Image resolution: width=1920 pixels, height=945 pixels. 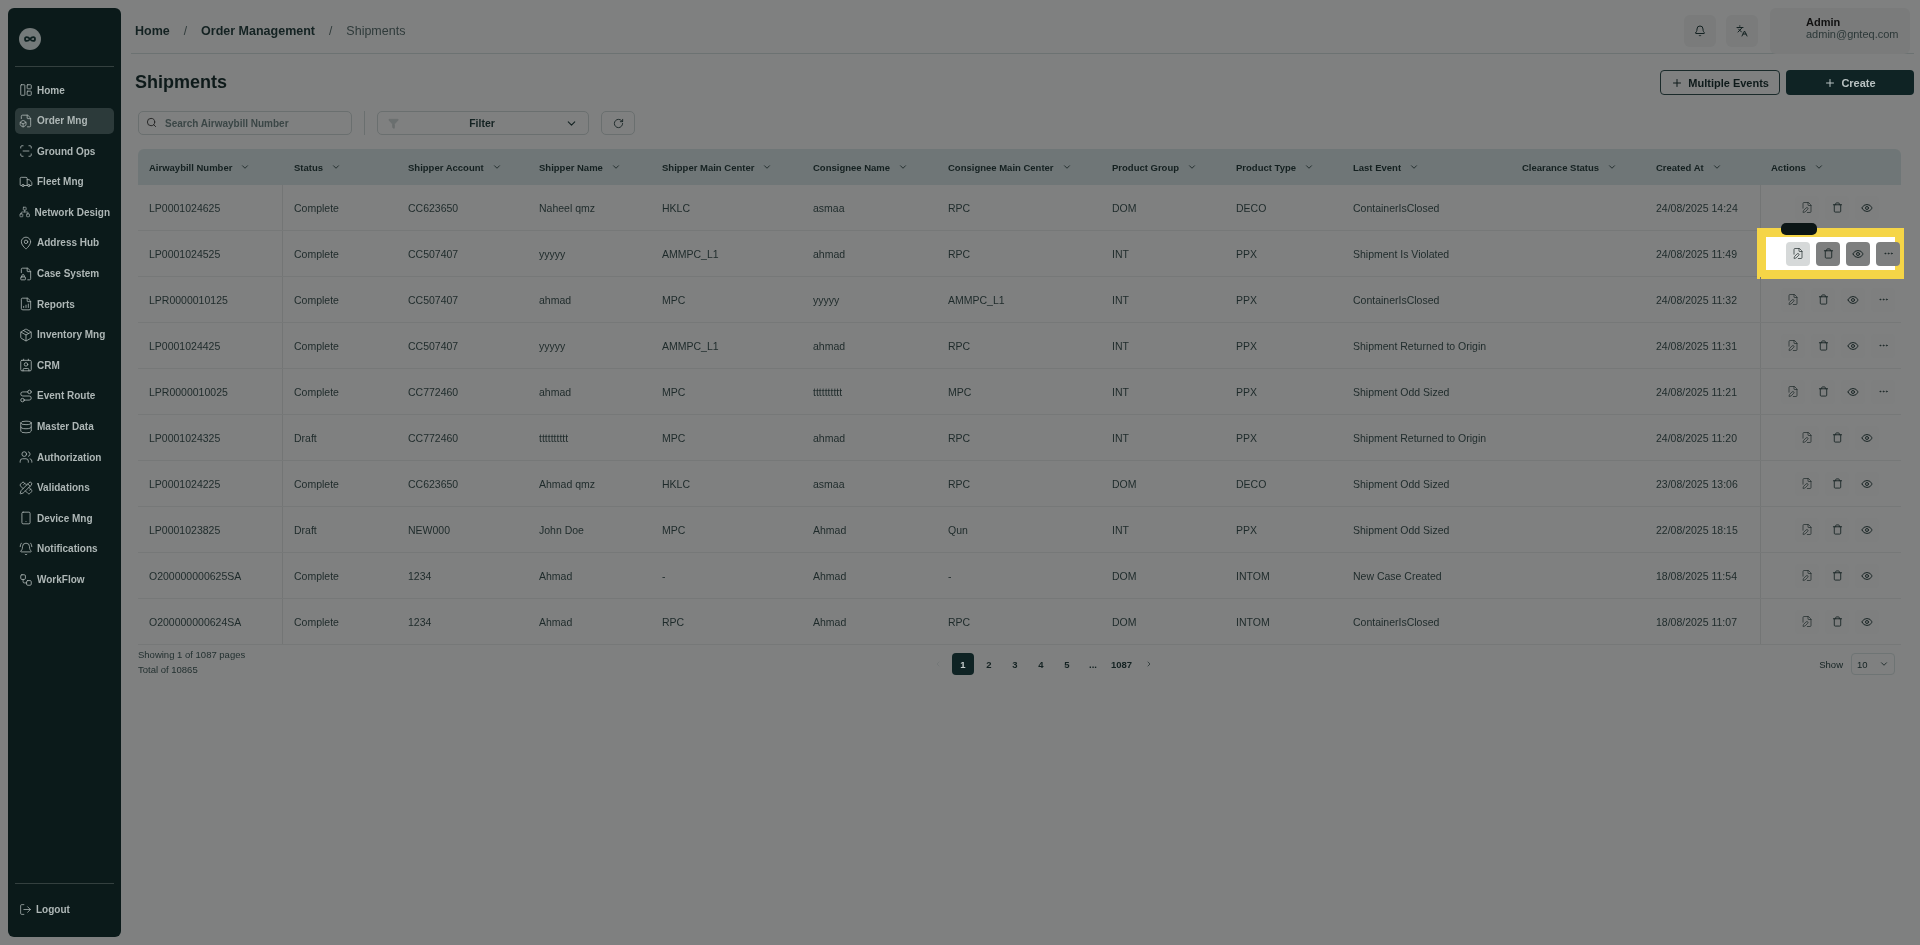 I want to click on bell-icon, so click(x=26, y=548).